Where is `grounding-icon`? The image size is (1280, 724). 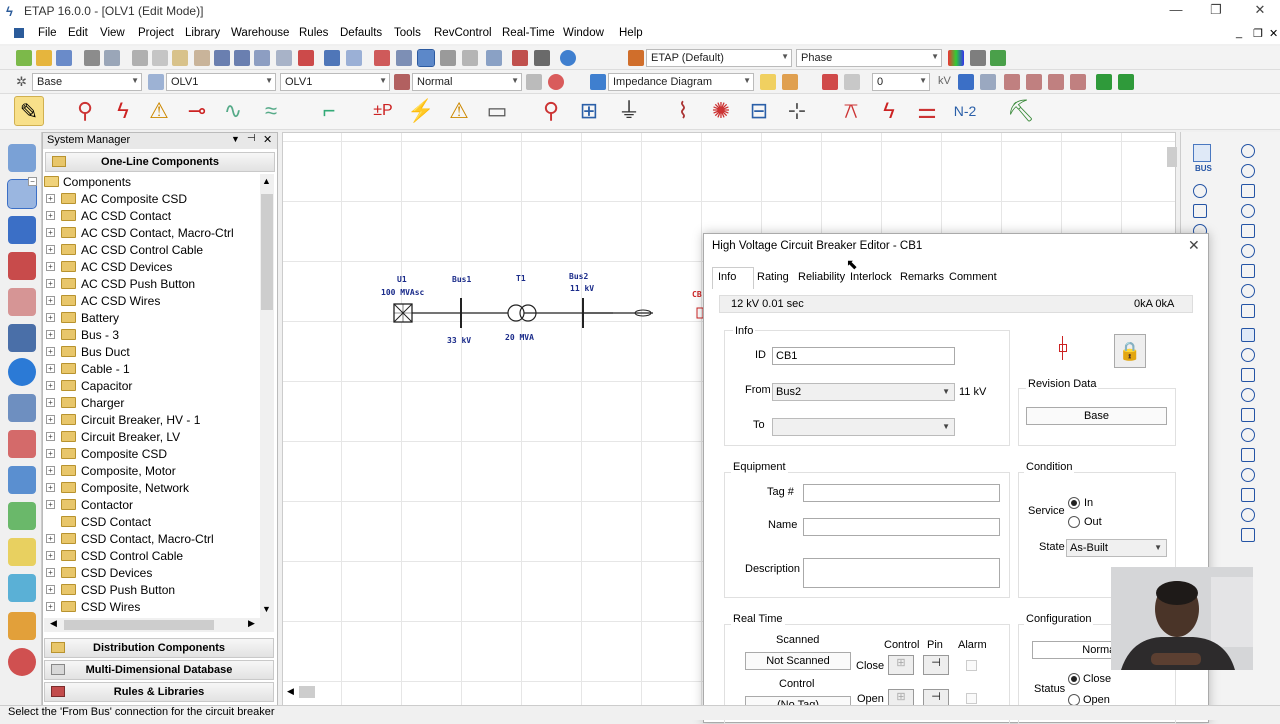
grounding-icon is located at coordinates (1248, 171).